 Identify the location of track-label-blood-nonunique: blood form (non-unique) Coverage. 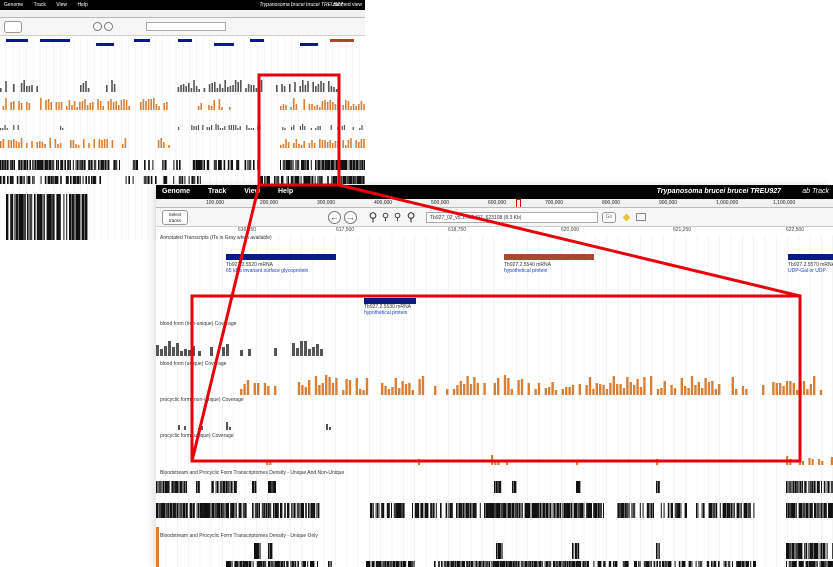
(198, 324).